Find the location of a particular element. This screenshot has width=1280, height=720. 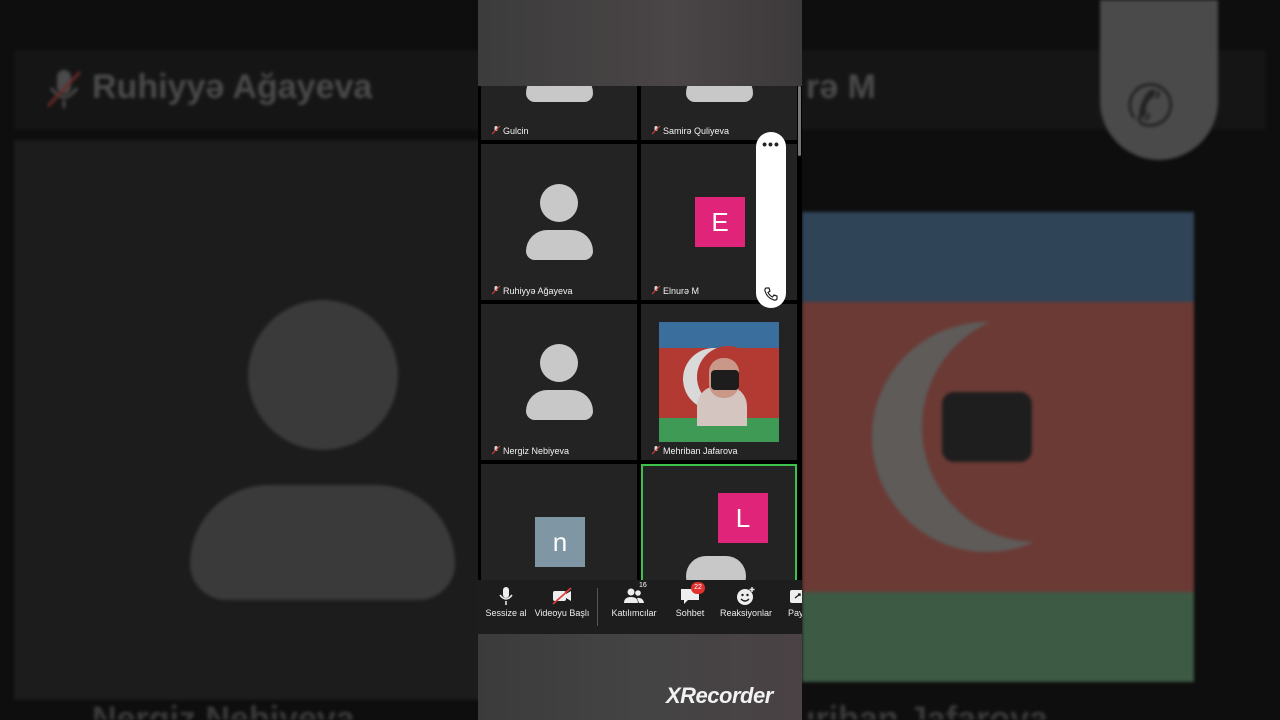

participant-tile-nergiz: Nergiz Nebiyeva is located at coordinates (559, 382).